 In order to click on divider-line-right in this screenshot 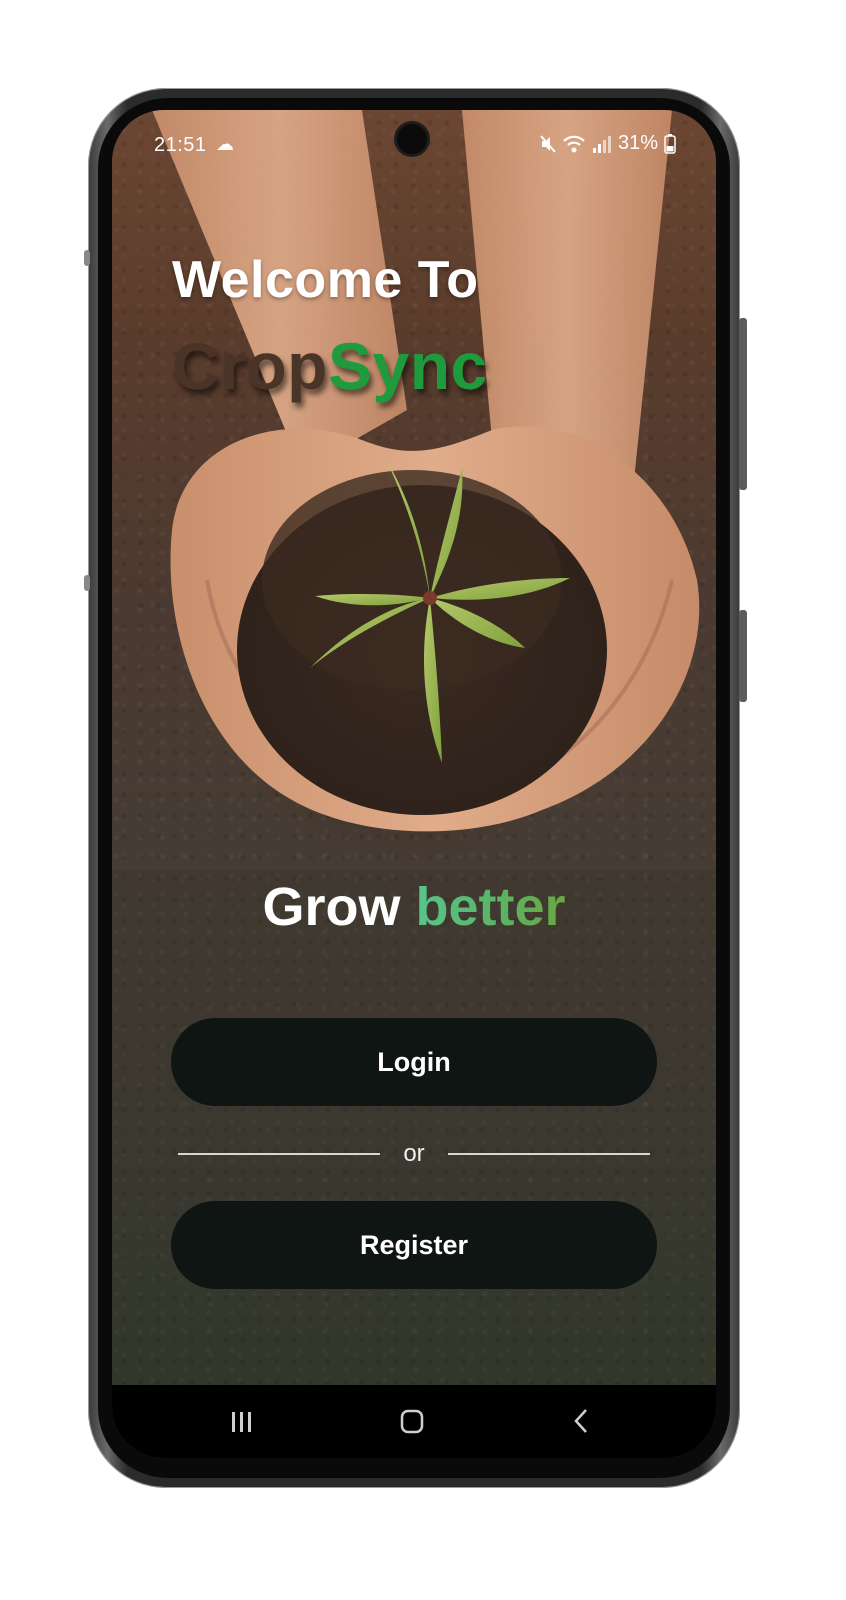, I will do `click(549, 1154)`.